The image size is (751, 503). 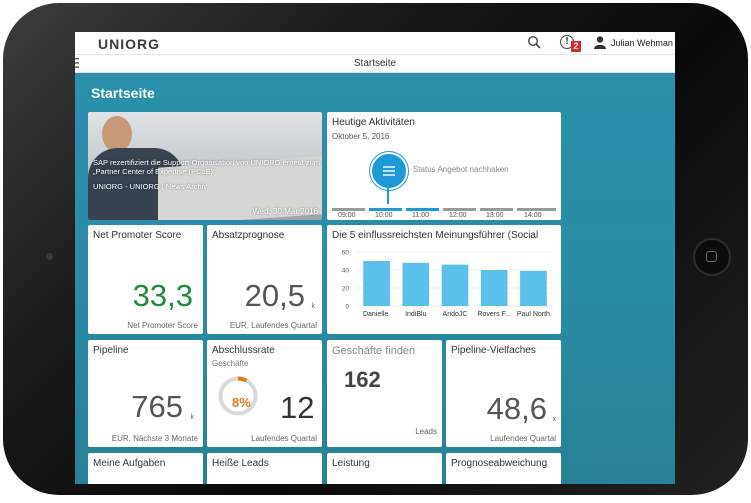 I want to click on sub-header: Startseite, so click(x=375, y=64).